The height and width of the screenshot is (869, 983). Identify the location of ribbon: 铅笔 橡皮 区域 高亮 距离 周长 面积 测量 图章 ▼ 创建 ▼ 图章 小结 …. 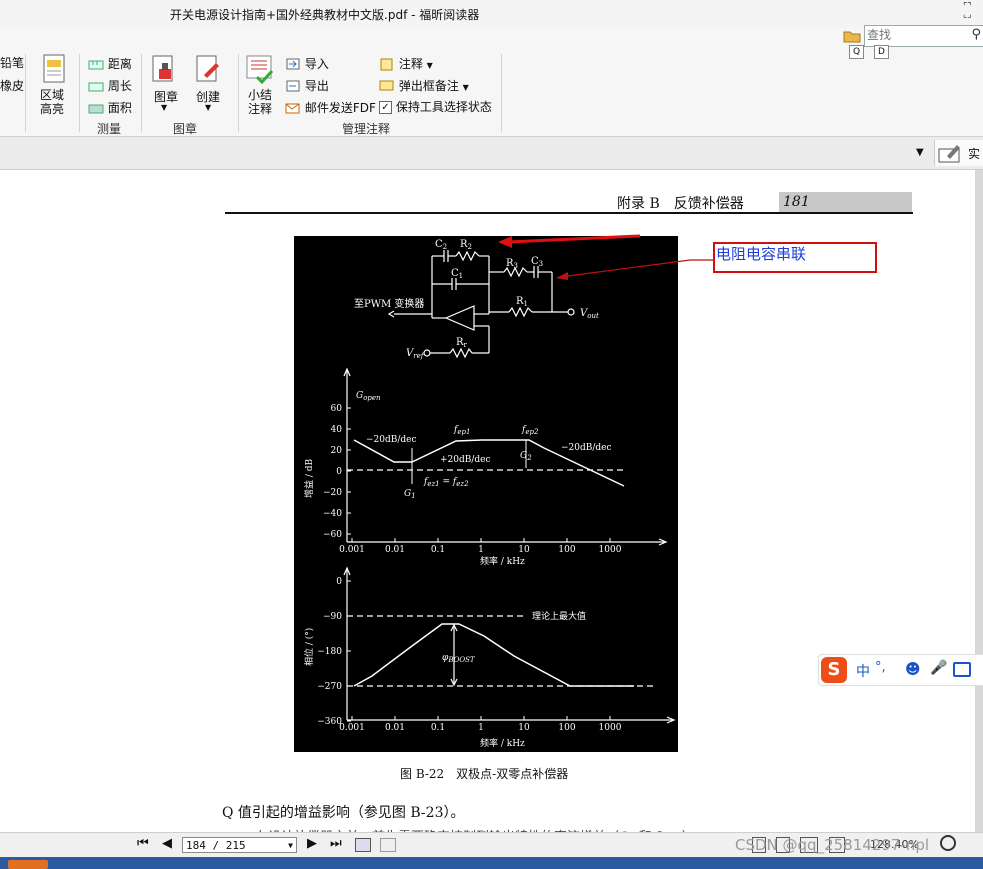
(491, 82).